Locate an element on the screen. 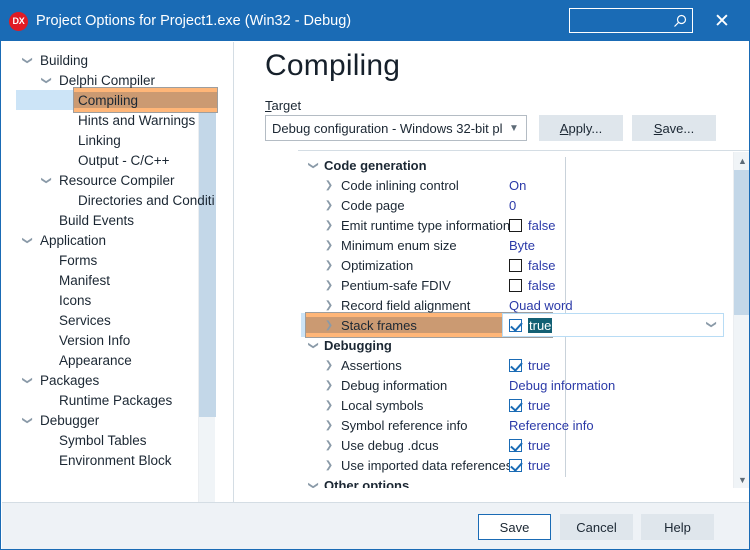 This screenshot has width=750, height=550. cancel-button: Cancel is located at coordinates (596, 527).